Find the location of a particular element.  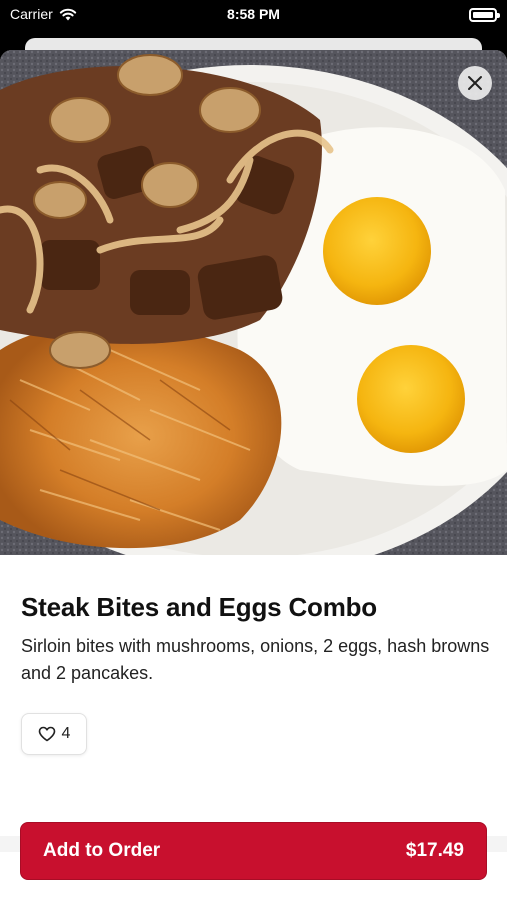

status-time: 8:58 PM is located at coordinates (253, 14).